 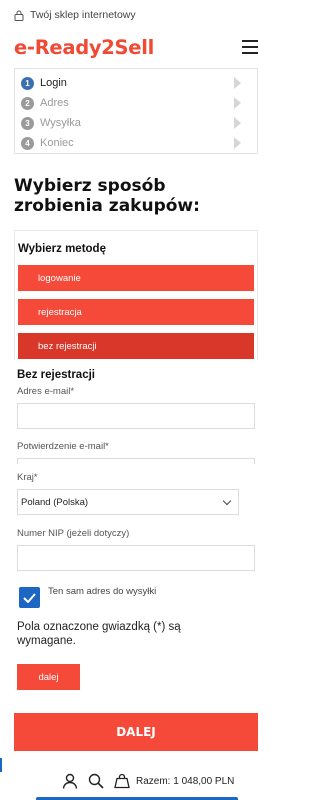 What do you see at coordinates (27, 103) in the screenshot?
I see `step-number: 2` at bounding box center [27, 103].